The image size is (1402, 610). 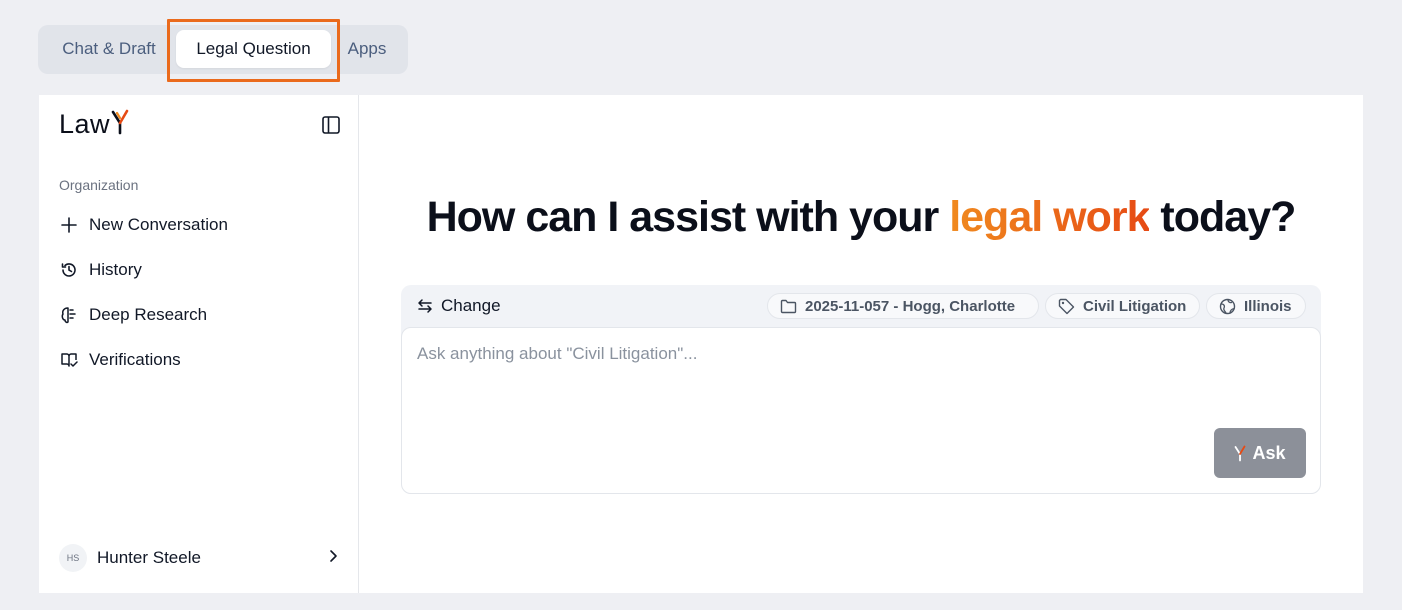 I want to click on question-input, so click(x=857, y=374).